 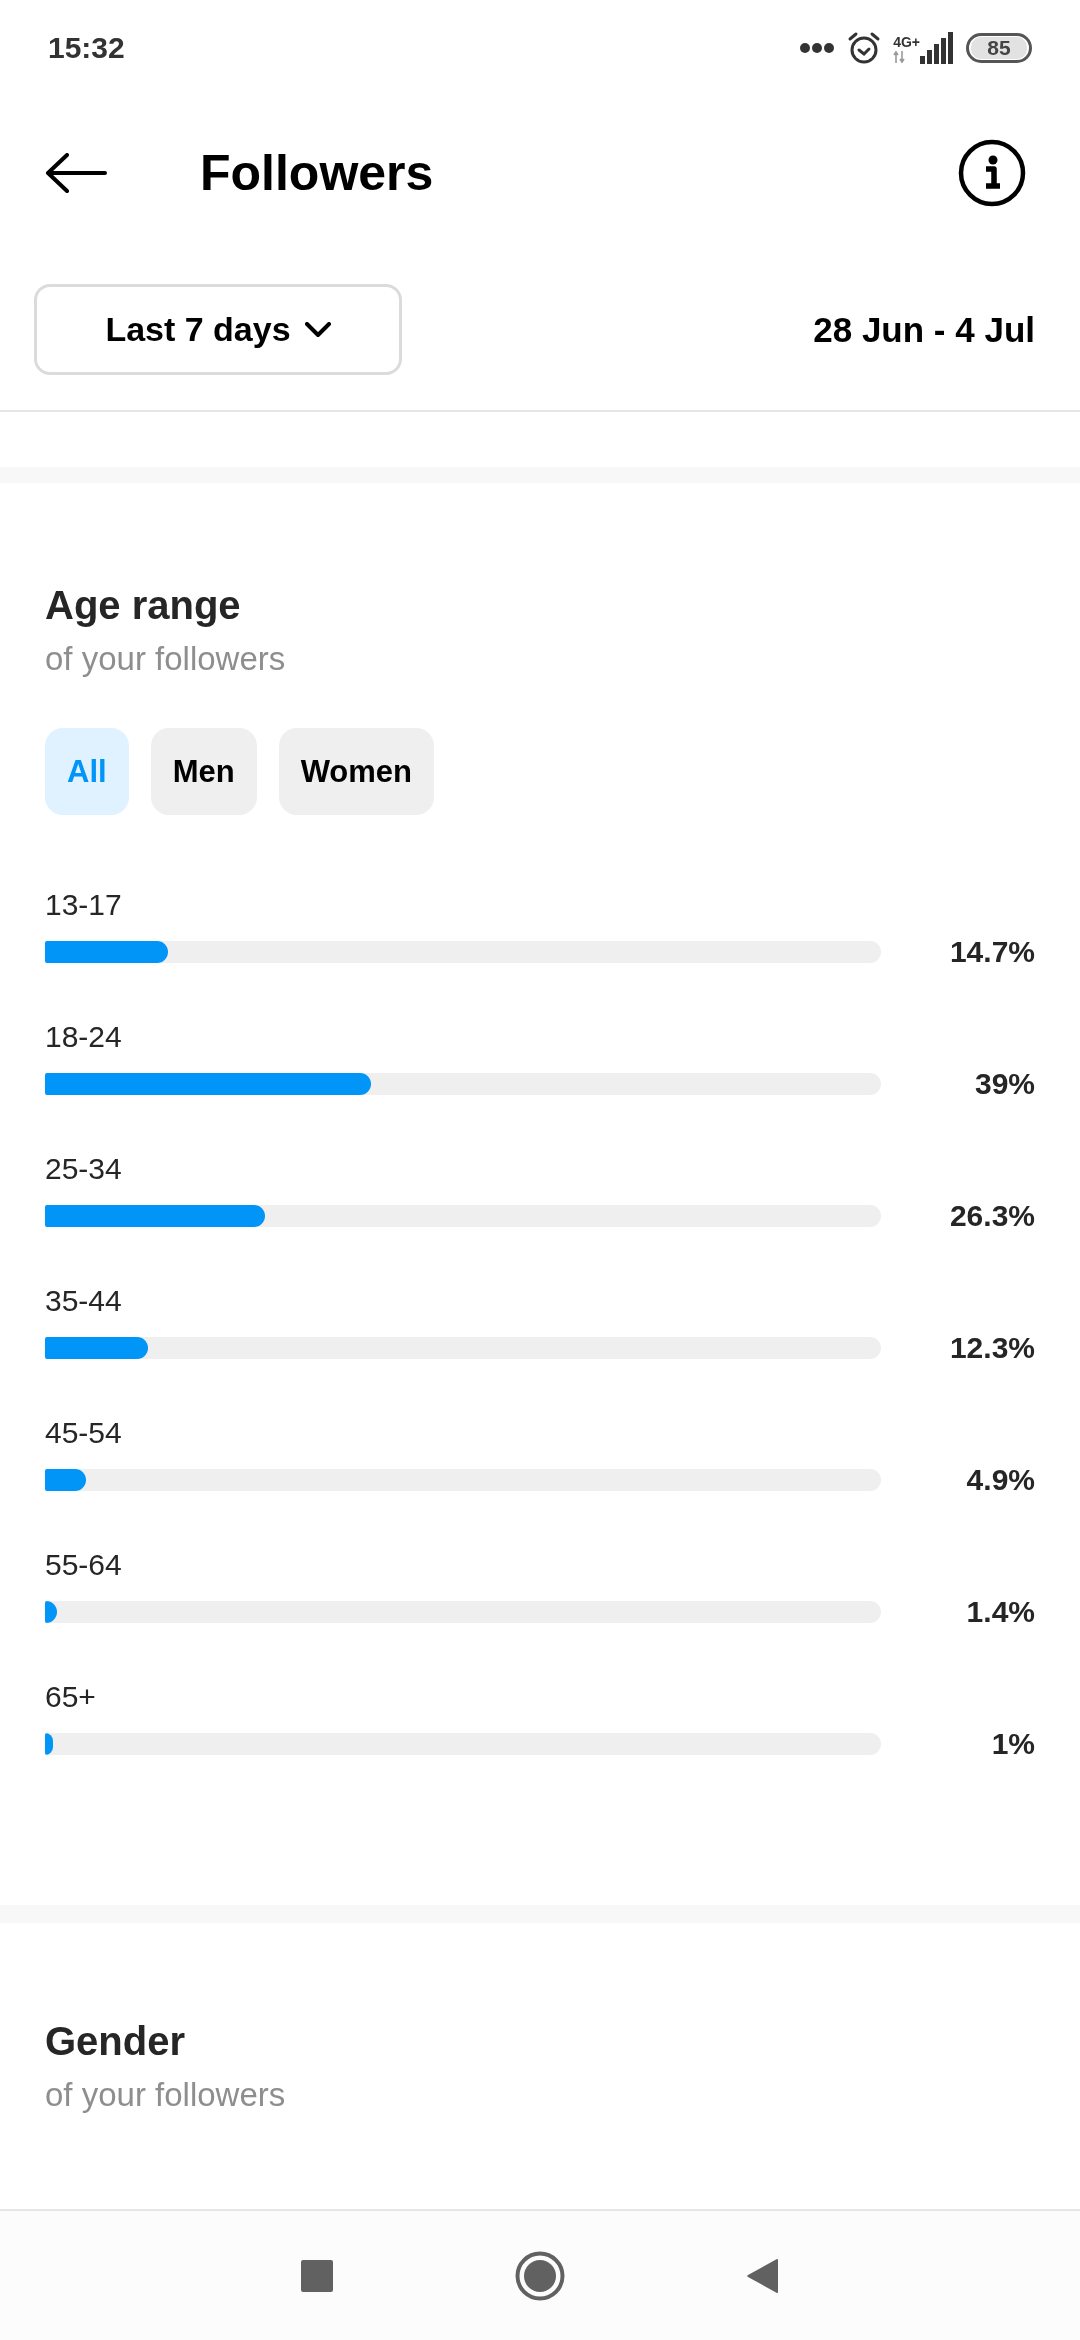 What do you see at coordinates (86, 48) in the screenshot?
I see `status-time: 15:32` at bounding box center [86, 48].